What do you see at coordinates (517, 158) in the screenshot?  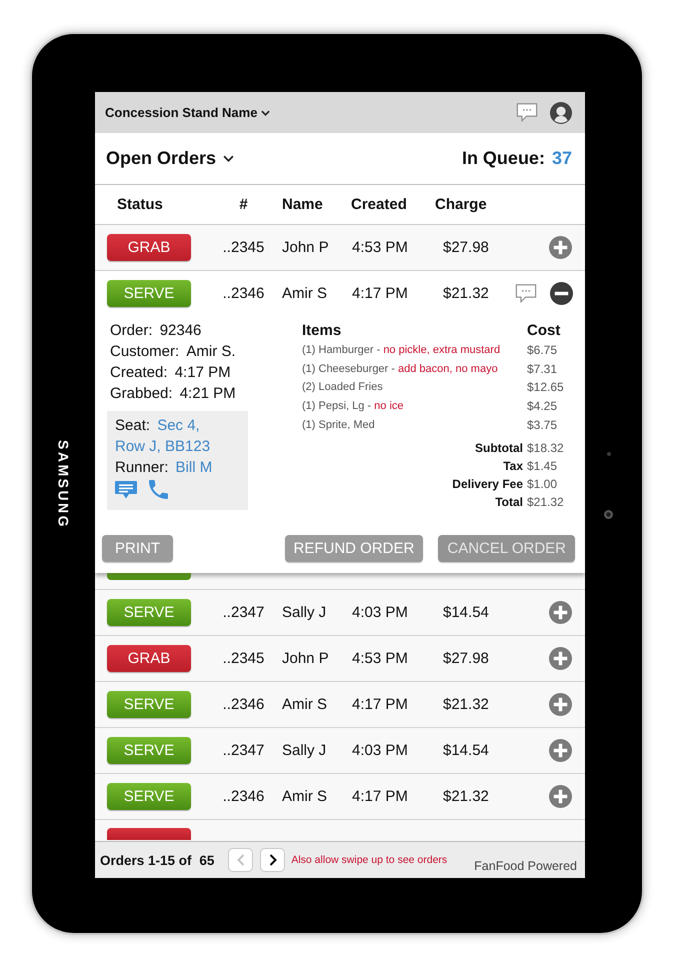 I see `queue-count-text: In Queue: 37` at bounding box center [517, 158].